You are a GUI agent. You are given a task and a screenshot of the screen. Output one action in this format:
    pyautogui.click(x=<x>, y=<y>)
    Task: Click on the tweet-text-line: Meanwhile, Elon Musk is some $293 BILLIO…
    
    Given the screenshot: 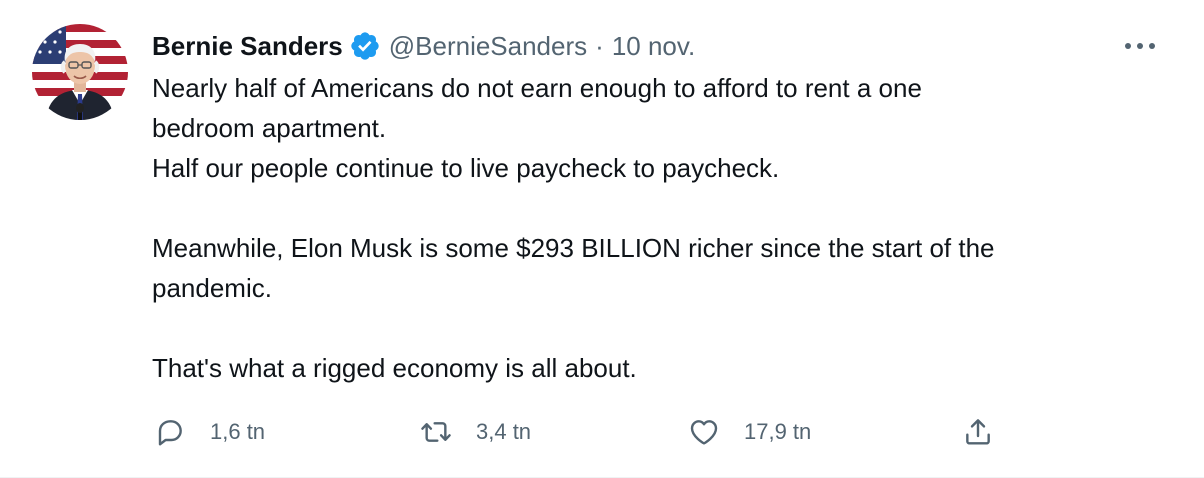 What is the action you would take?
    pyautogui.click(x=573, y=248)
    